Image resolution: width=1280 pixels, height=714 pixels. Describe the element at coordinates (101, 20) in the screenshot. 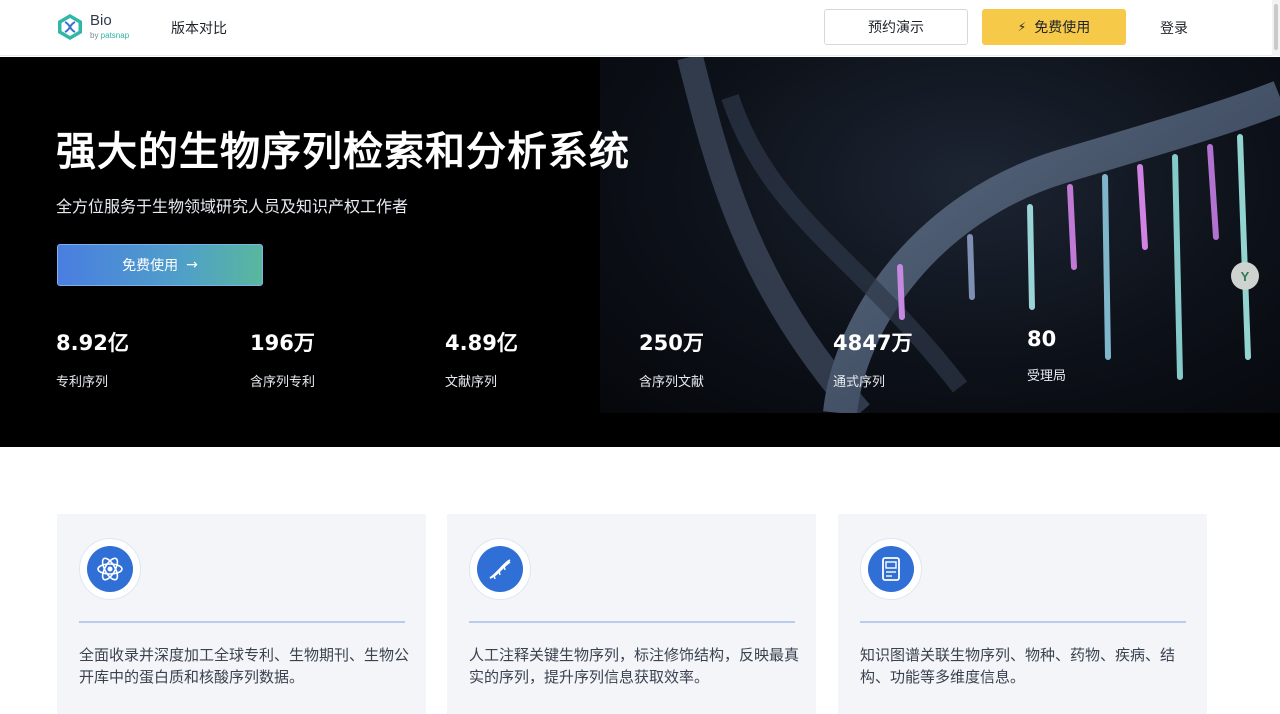

I see `logo-text: Bio` at that location.